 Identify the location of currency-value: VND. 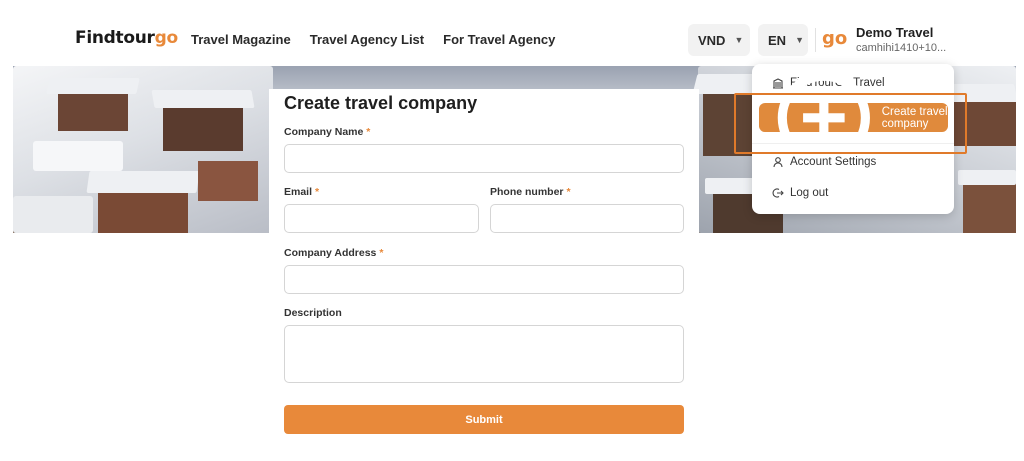
(712, 40).